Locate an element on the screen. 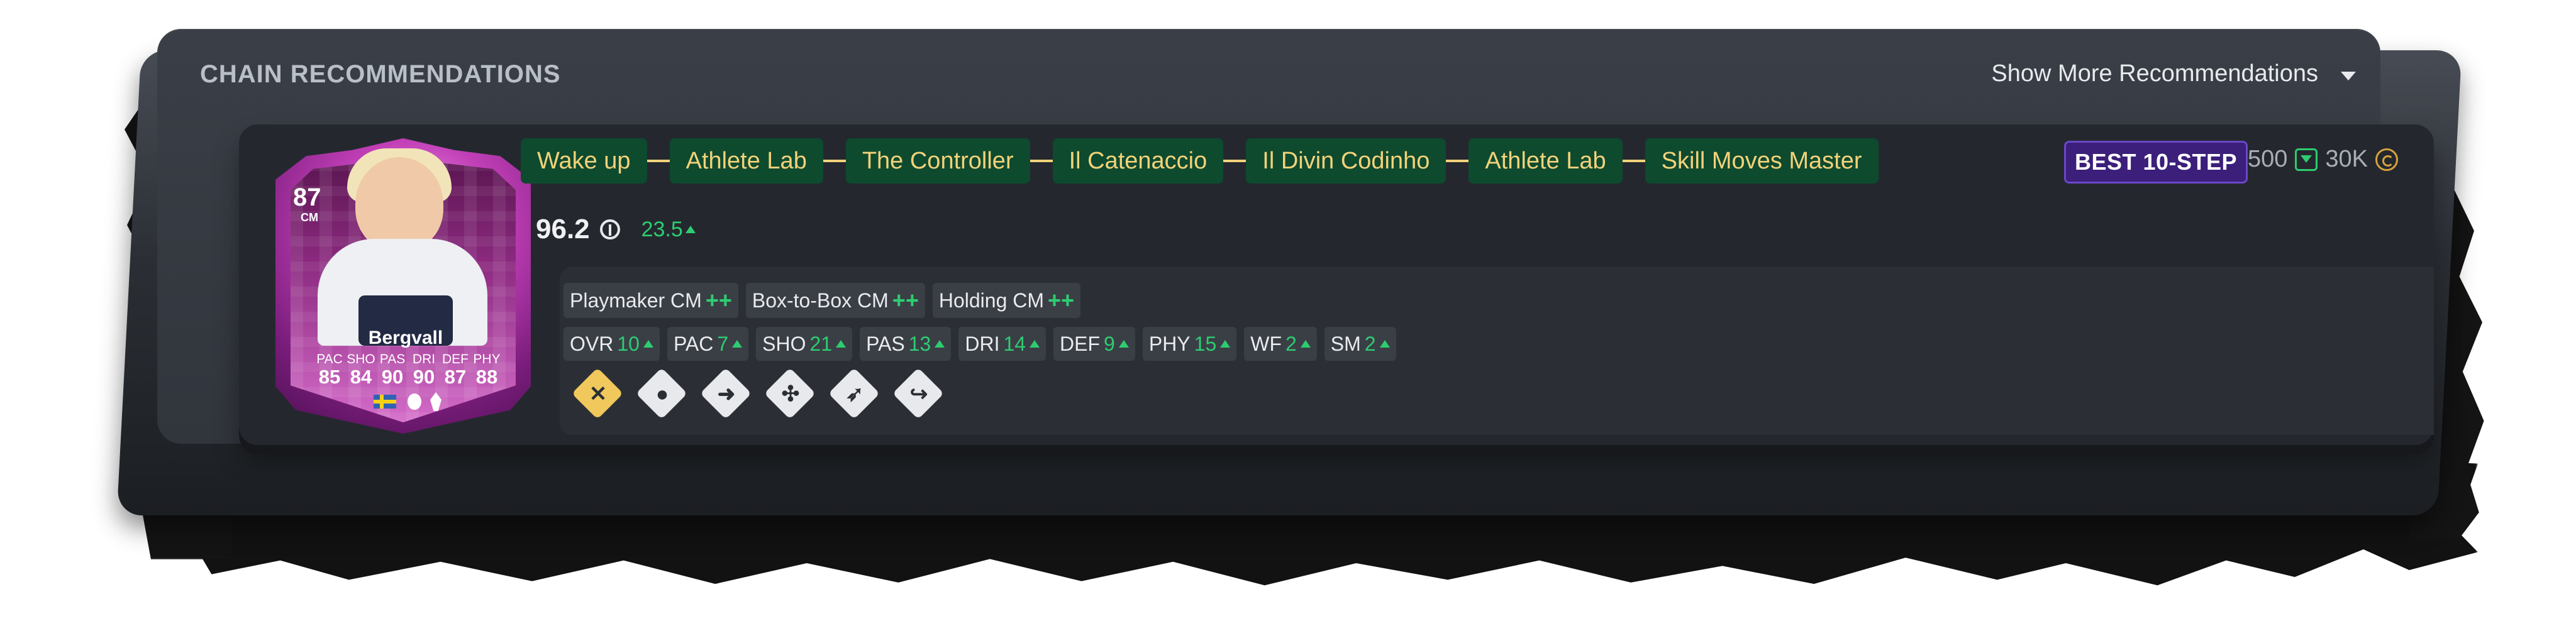  chain-step: Skill Moves Master is located at coordinates (1762, 161).